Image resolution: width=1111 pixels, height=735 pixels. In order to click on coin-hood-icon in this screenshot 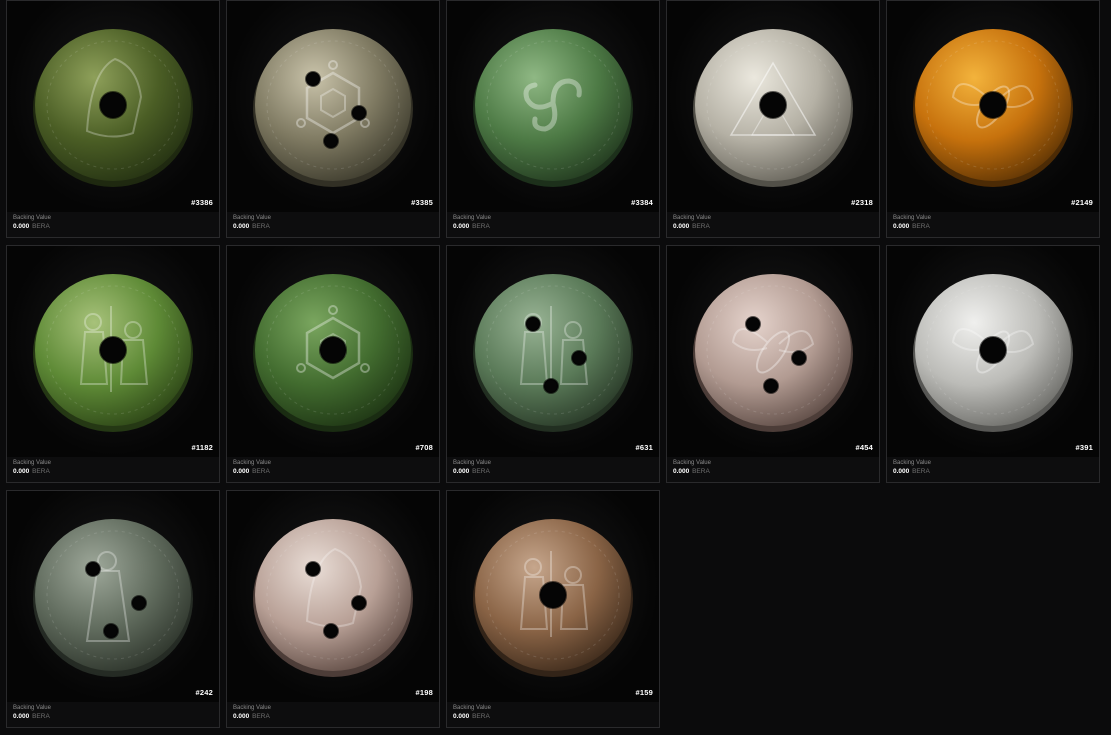, I will do `click(113, 108)`.